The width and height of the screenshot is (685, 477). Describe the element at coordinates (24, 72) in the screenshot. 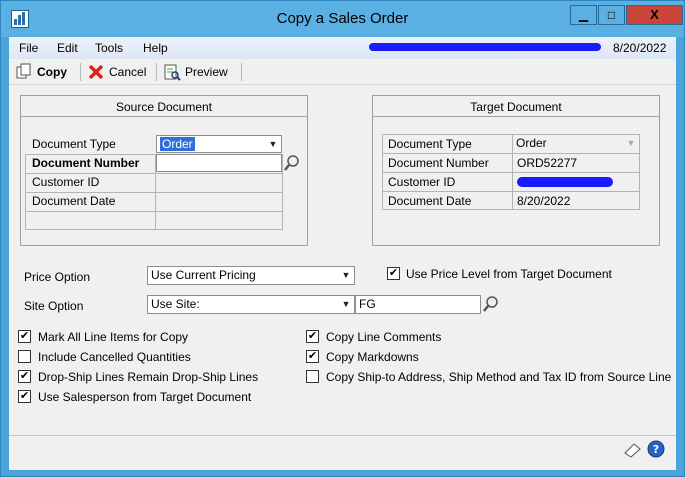

I see `copy-icon` at that location.